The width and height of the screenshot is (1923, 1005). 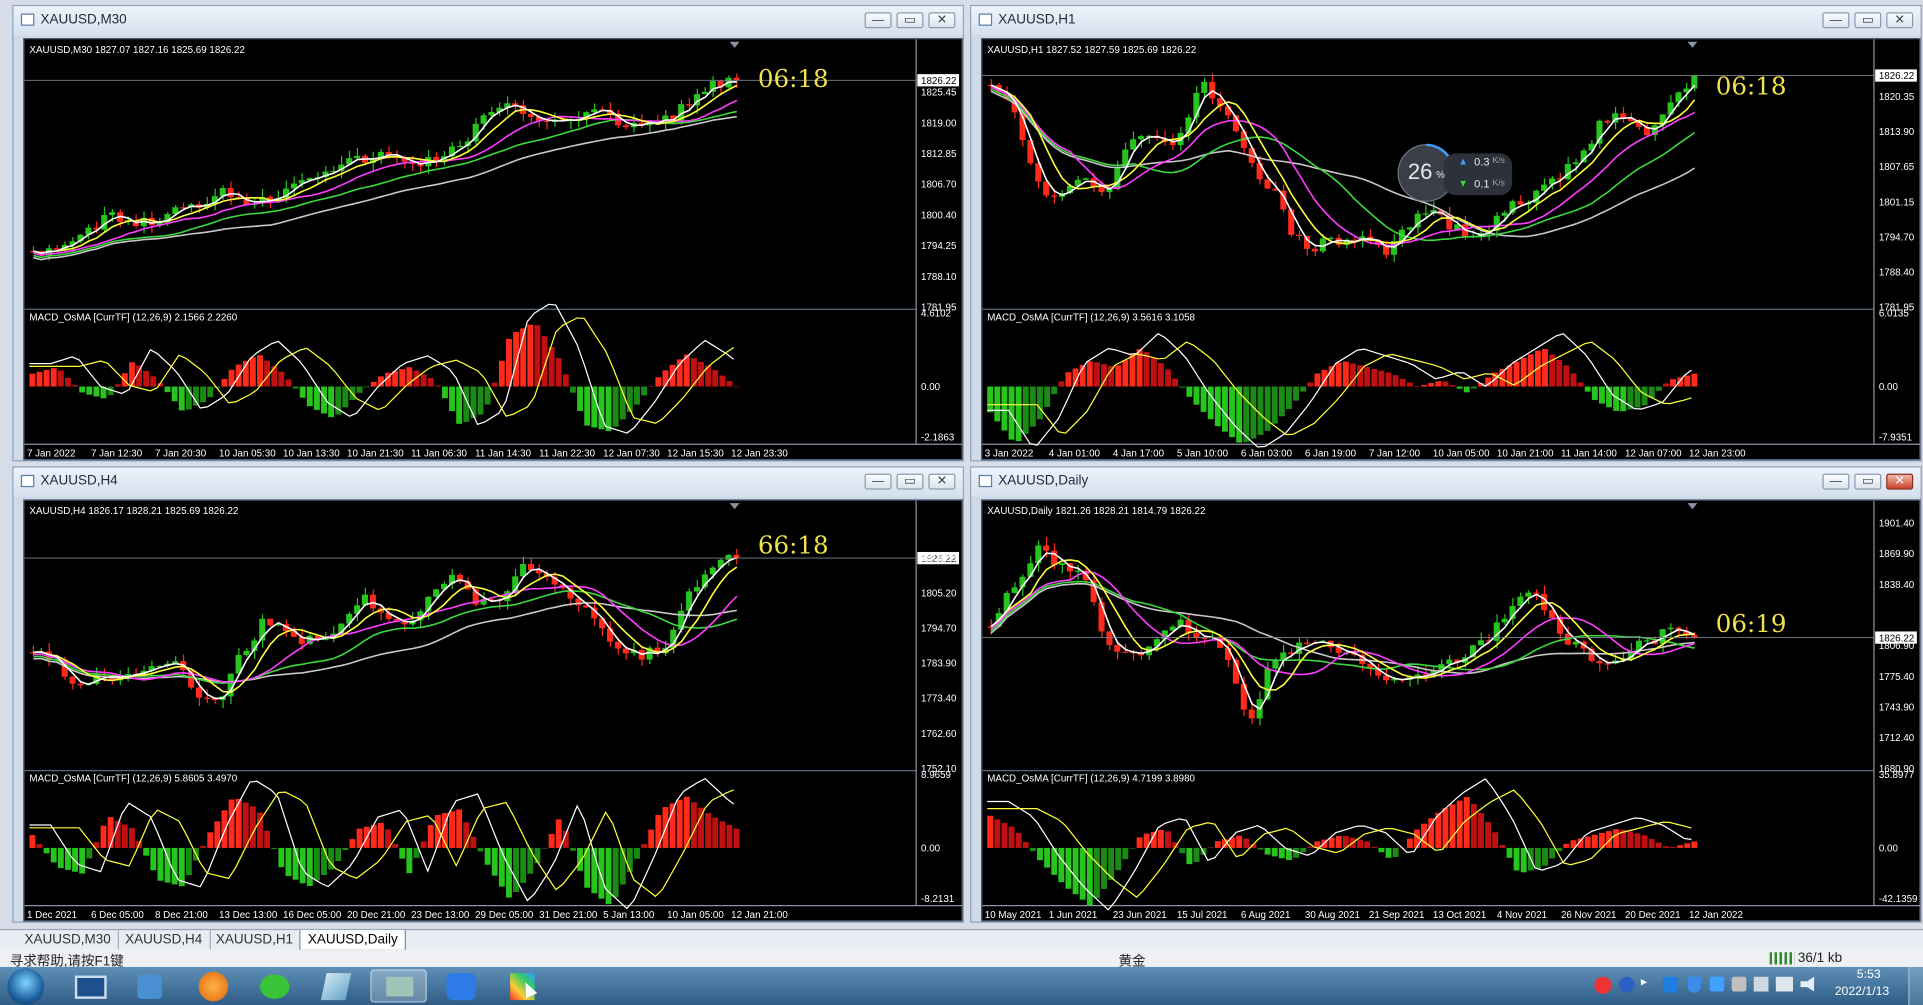 What do you see at coordinates (1397, 915) in the screenshot?
I see `time-axis-label: 21 Sep 2021` at bounding box center [1397, 915].